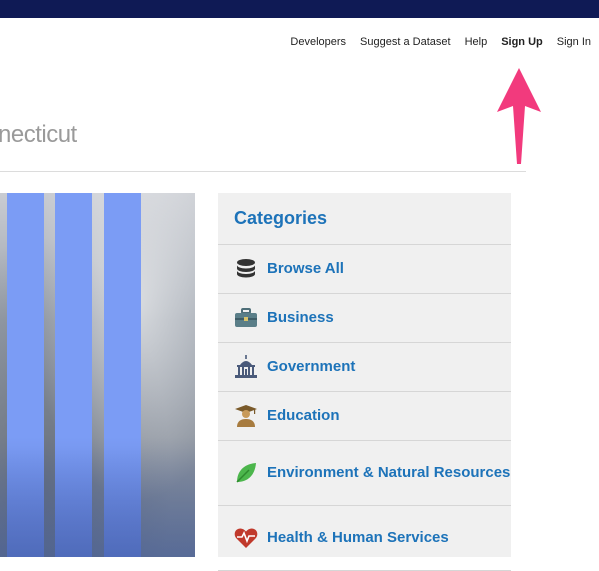 This screenshot has width=599, height=571. What do you see at coordinates (303, 415) in the screenshot?
I see `category-label: Education` at bounding box center [303, 415].